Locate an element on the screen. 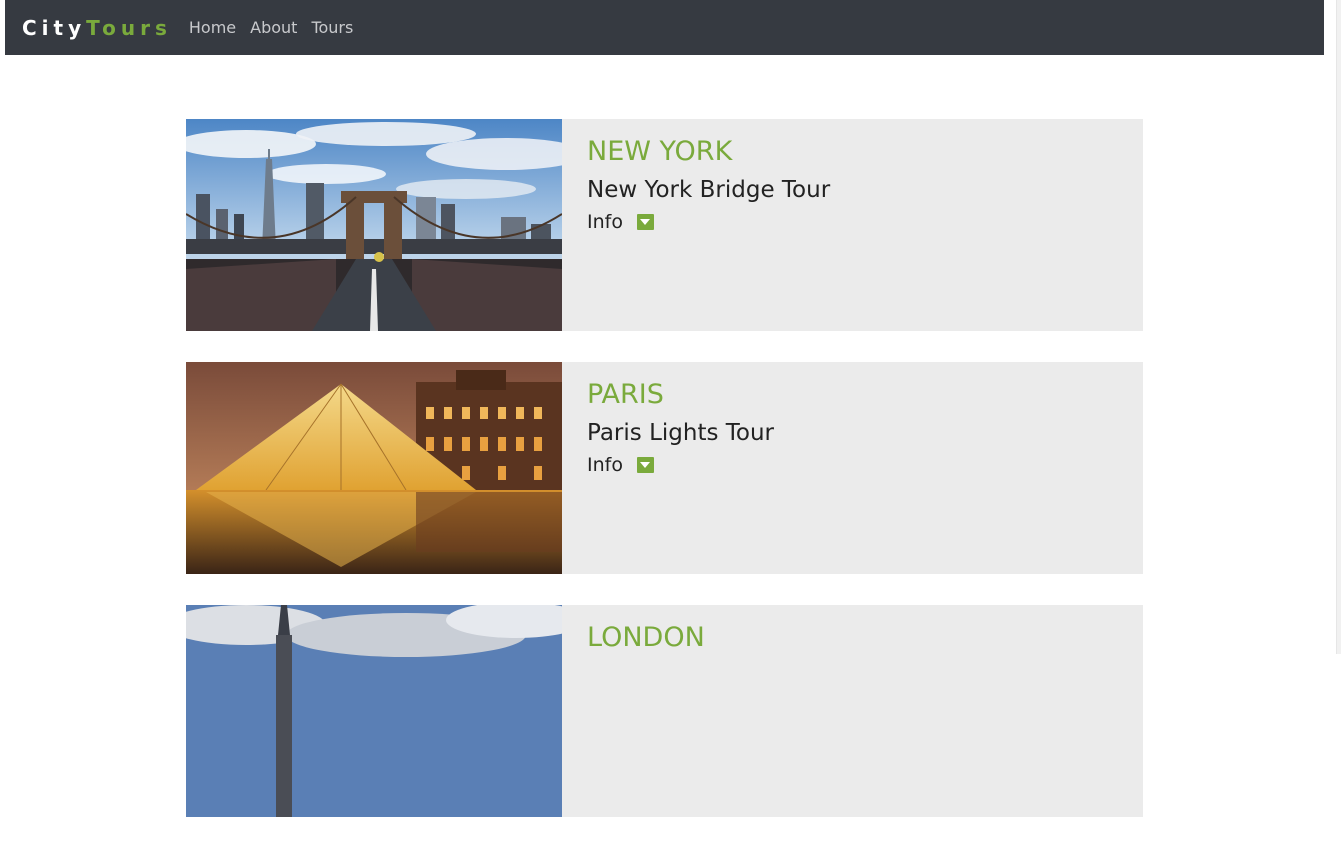 The width and height of the screenshot is (1341, 848). nav-tours-link: Tours is located at coordinates (332, 27).